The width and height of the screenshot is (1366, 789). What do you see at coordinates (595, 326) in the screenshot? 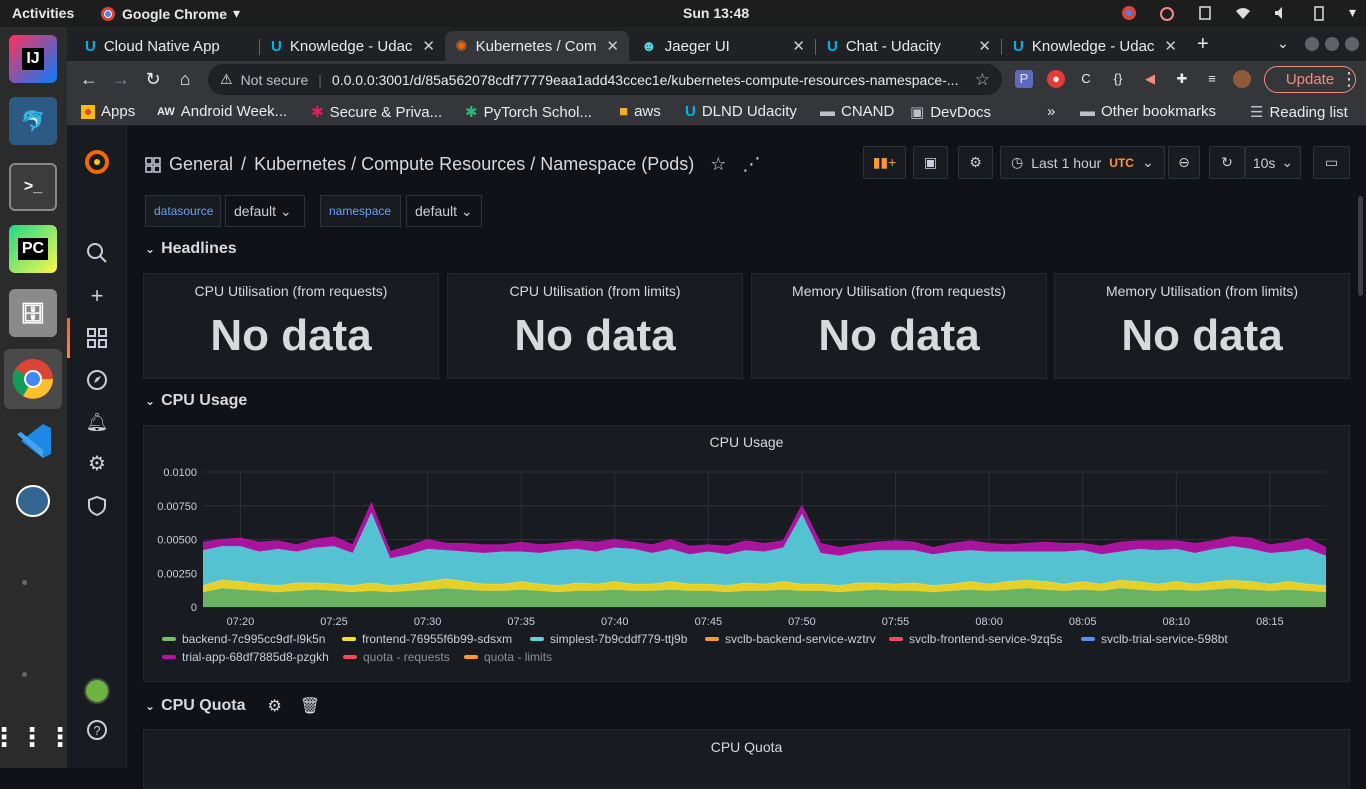
I see `stat-panel: CPU Utilisation (from limits) No data` at bounding box center [595, 326].